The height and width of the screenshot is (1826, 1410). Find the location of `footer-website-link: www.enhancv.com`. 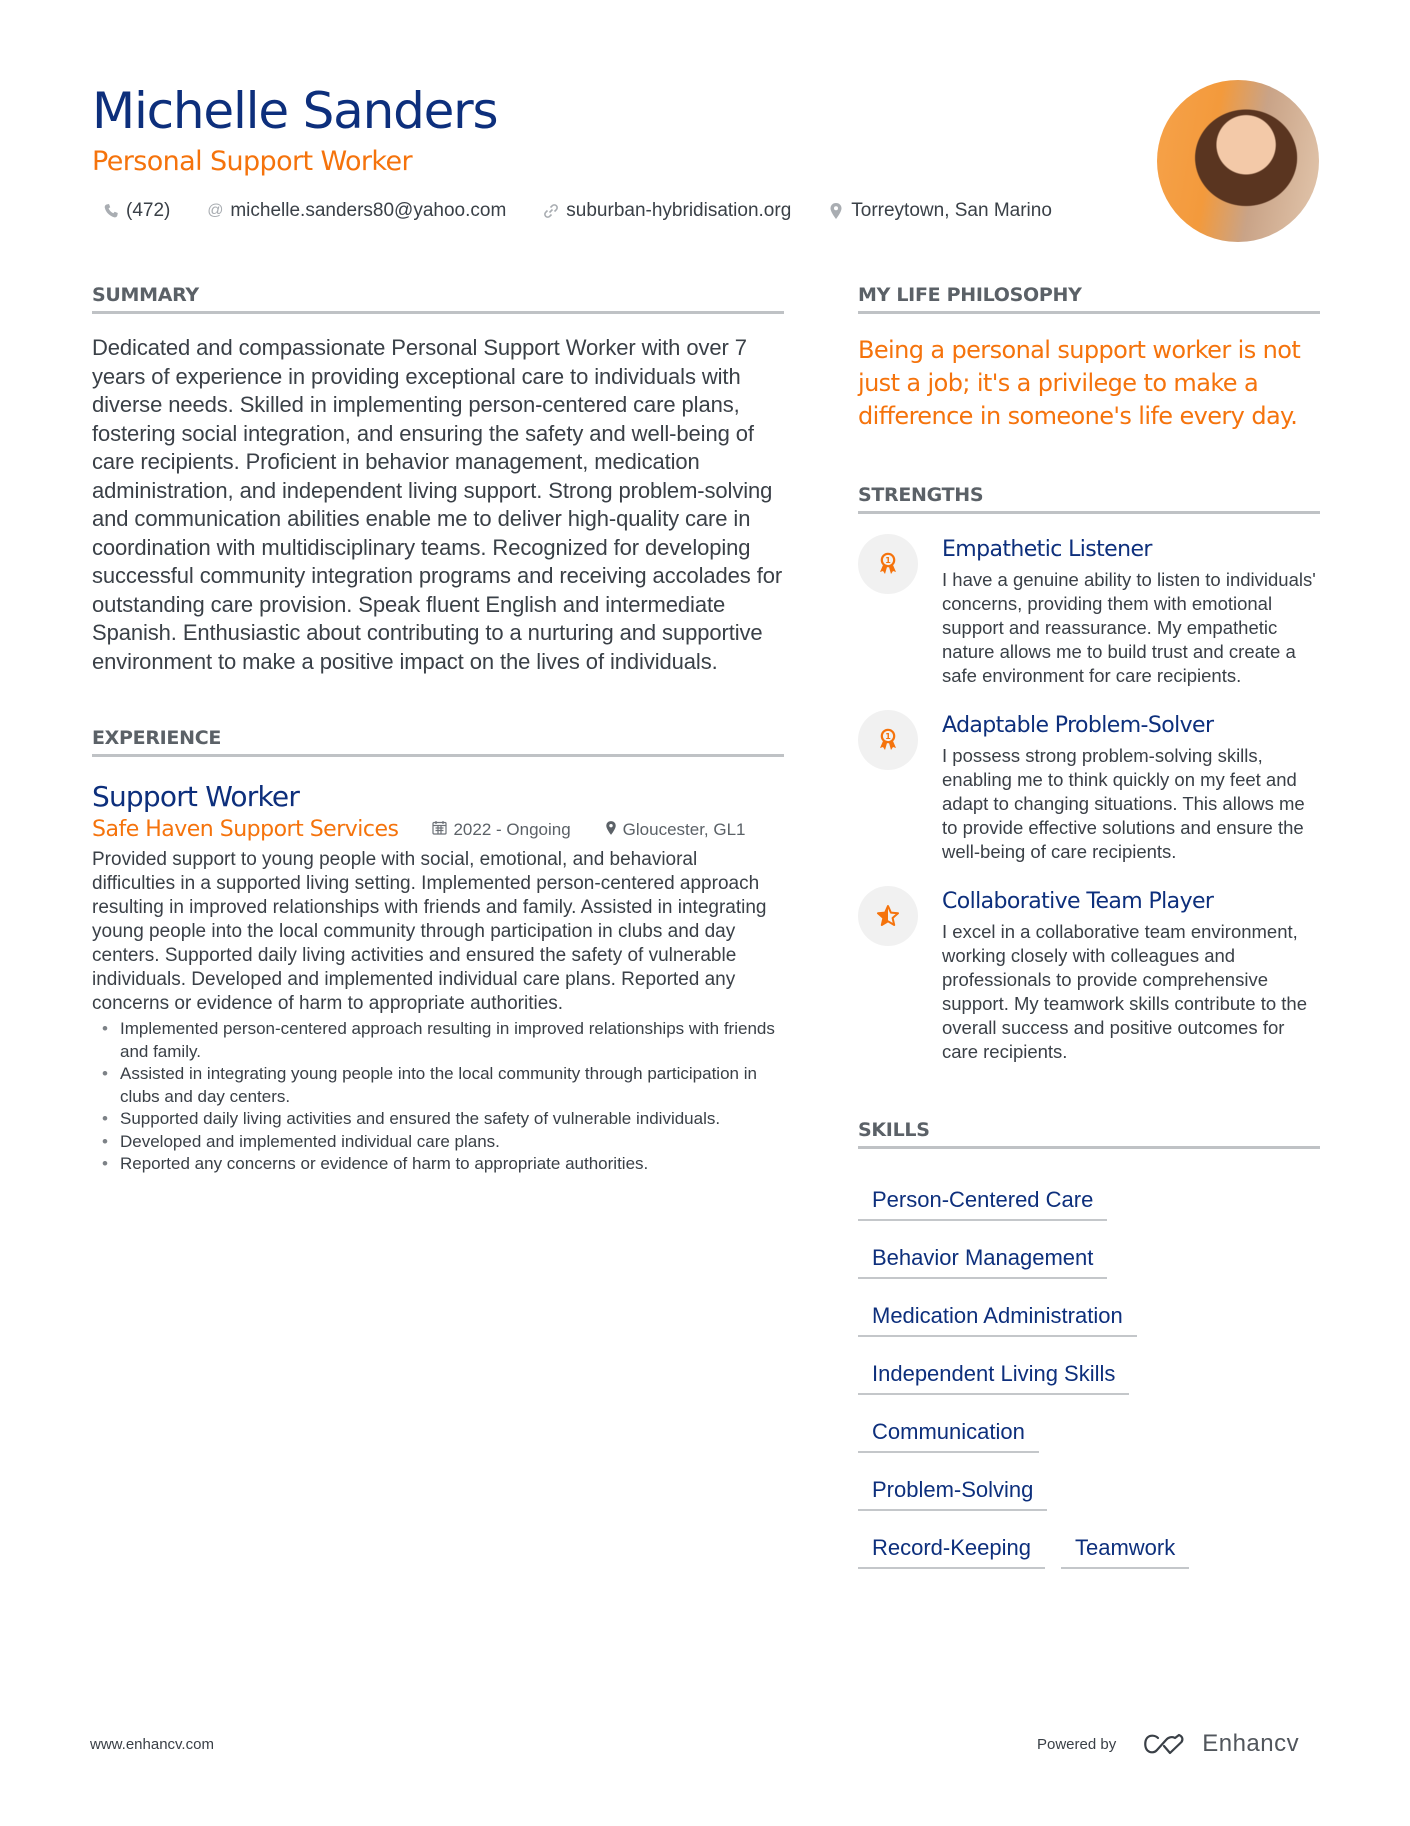

footer-website-link: www.enhancv.com is located at coordinates (152, 1744).